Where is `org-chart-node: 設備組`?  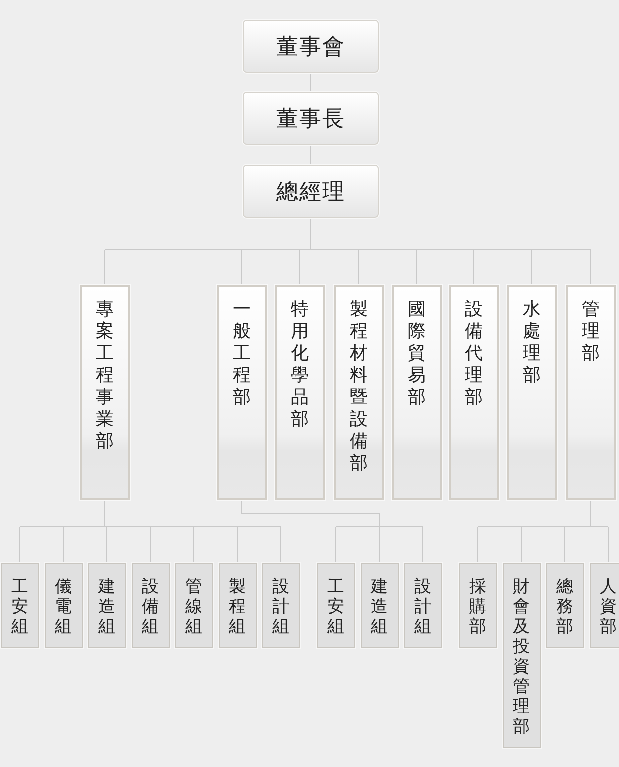
org-chart-node: 設備組 is located at coordinates (151, 605).